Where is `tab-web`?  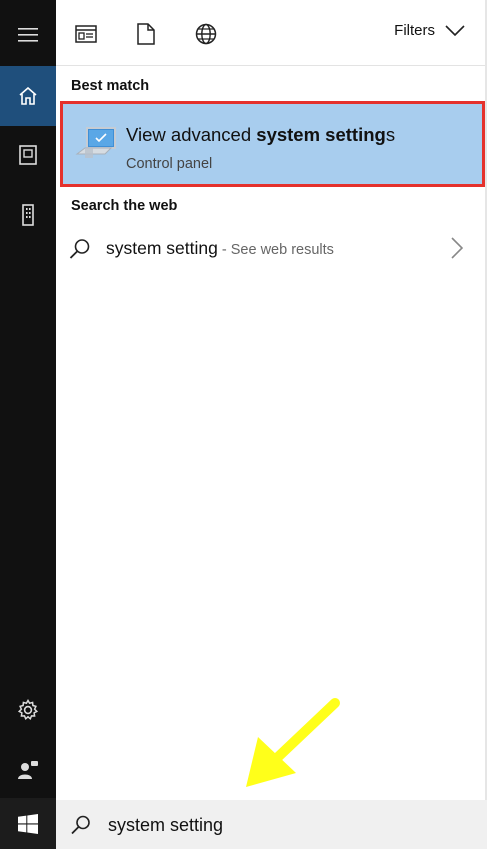
tab-web is located at coordinates (206, 34).